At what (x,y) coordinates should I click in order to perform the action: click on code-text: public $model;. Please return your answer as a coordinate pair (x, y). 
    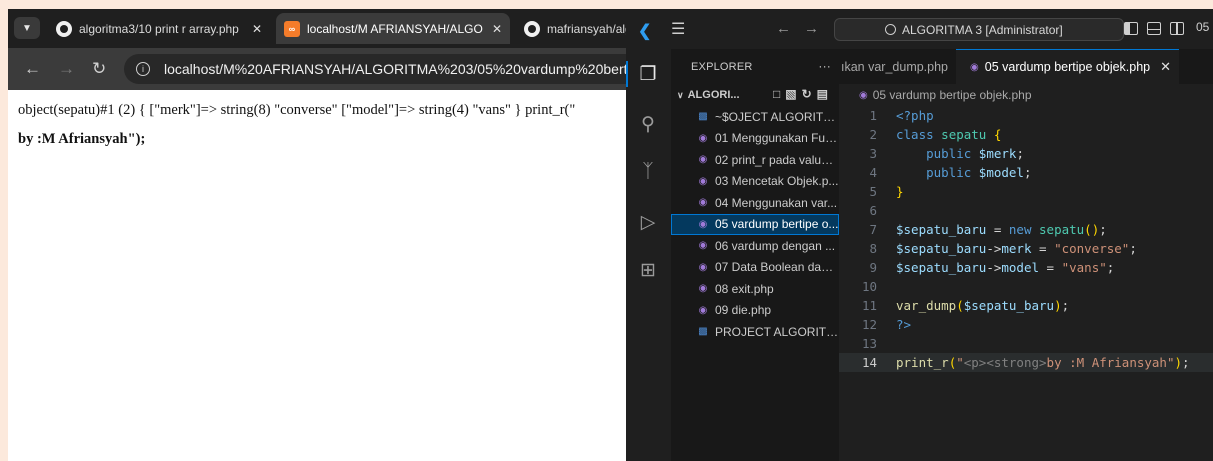
    Looking at the image, I should click on (979, 172).